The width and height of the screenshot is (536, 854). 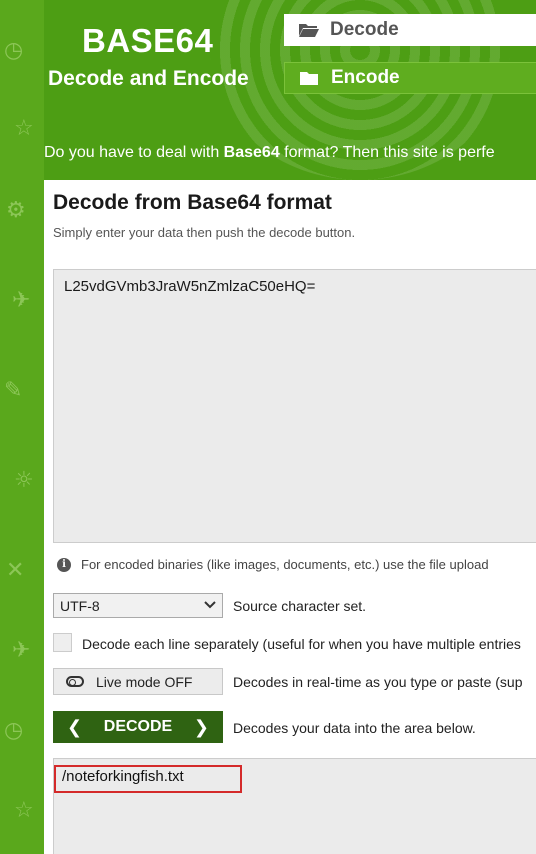 I want to click on charset-select: UTF-8, so click(x=138, y=605).